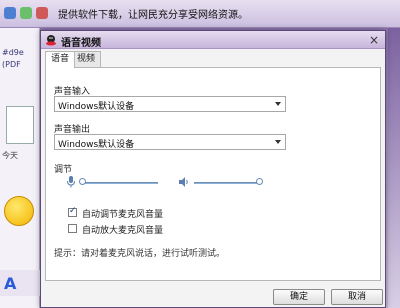 The height and width of the screenshot is (308, 400). I want to click on history-item-hashtag: #d9e, so click(13, 52).